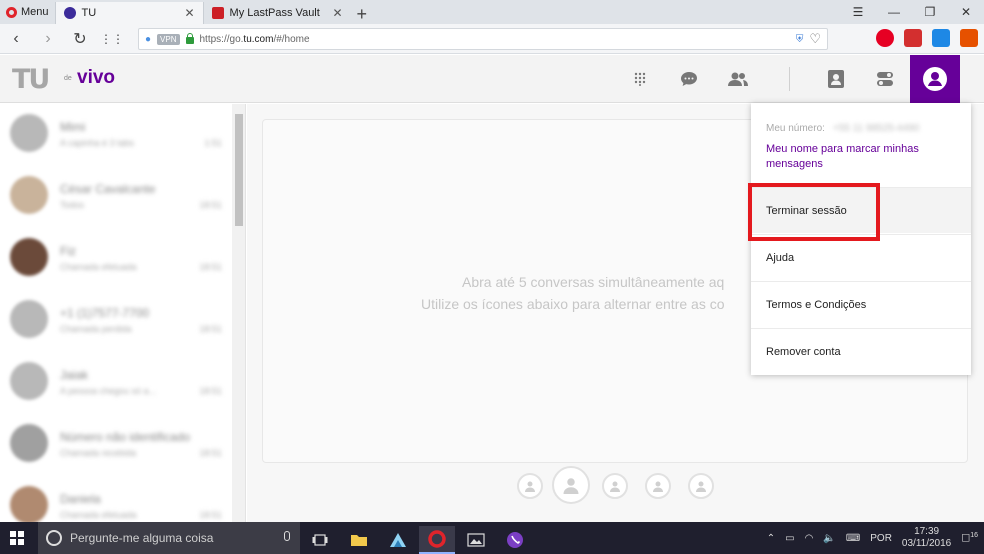 The width and height of the screenshot is (984, 554). What do you see at coordinates (853, 538) in the screenshot?
I see `keyboard-icon: ⌨` at bounding box center [853, 538].